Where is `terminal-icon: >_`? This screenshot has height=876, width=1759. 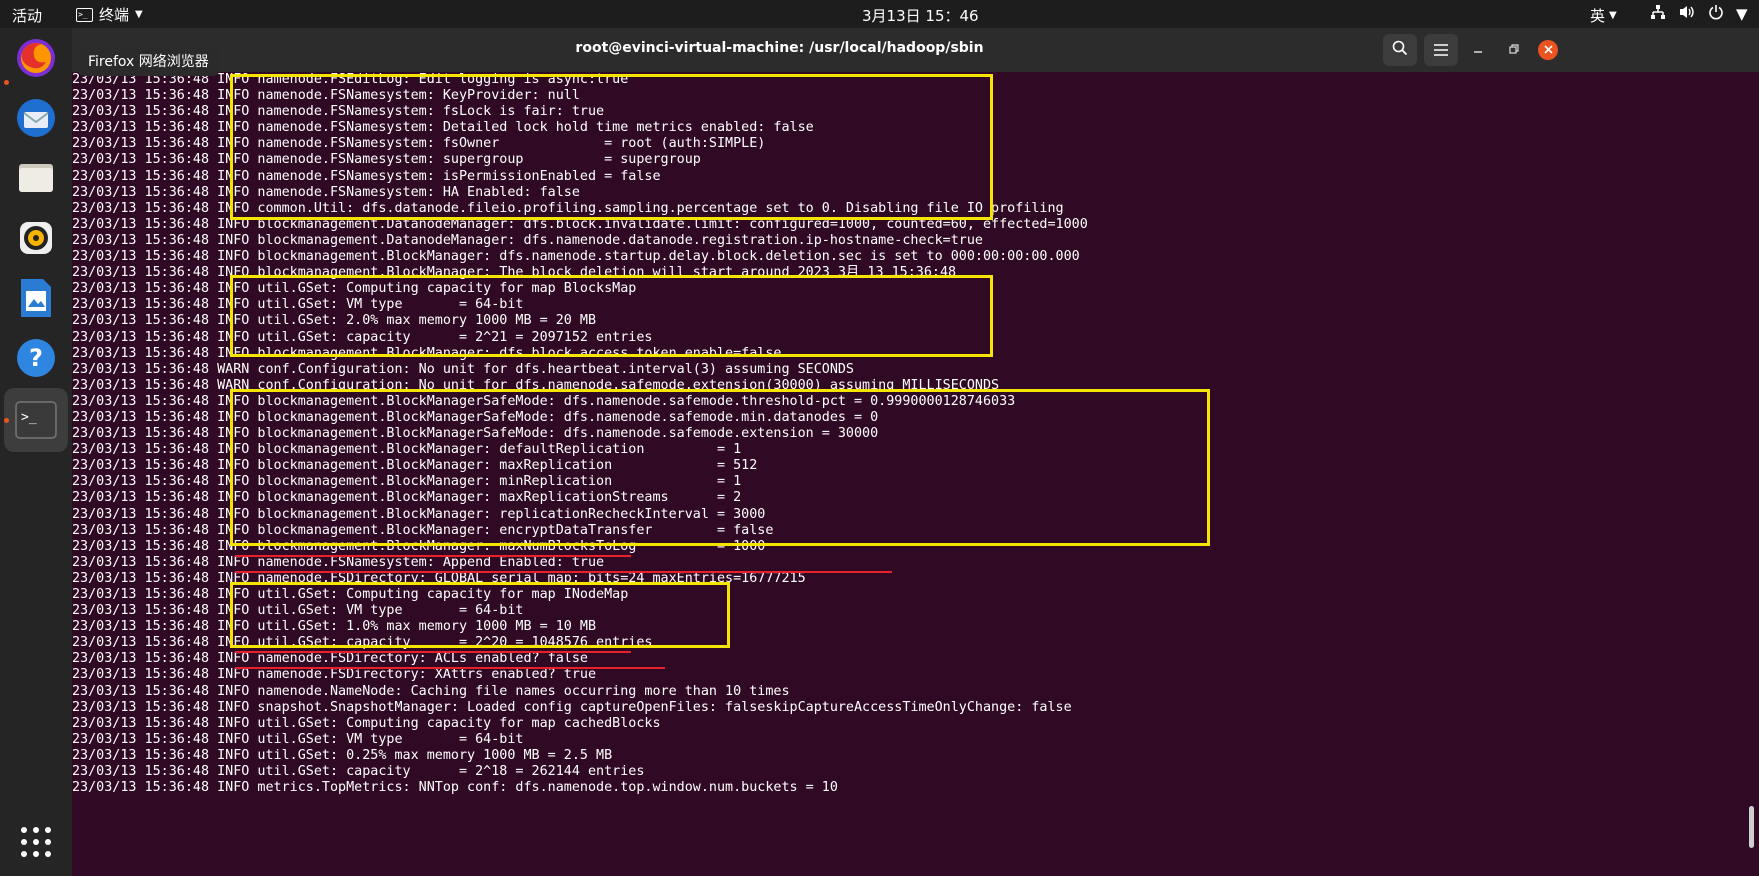
terminal-icon: >_ is located at coordinates (36, 420).